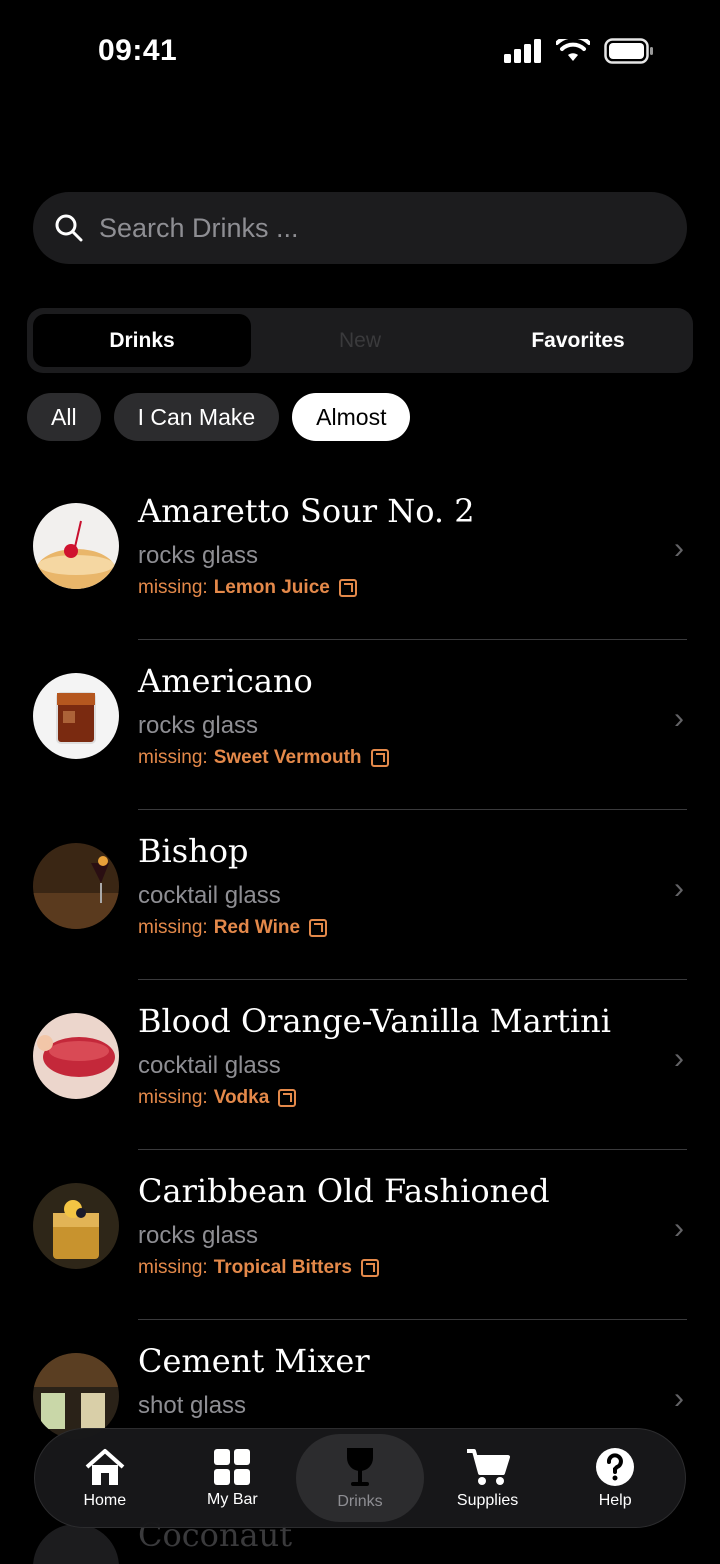 The image size is (720, 1564). What do you see at coordinates (232, 1466) in the screenshot?
I see `grid-icon` at bounding box center [232, 1466].